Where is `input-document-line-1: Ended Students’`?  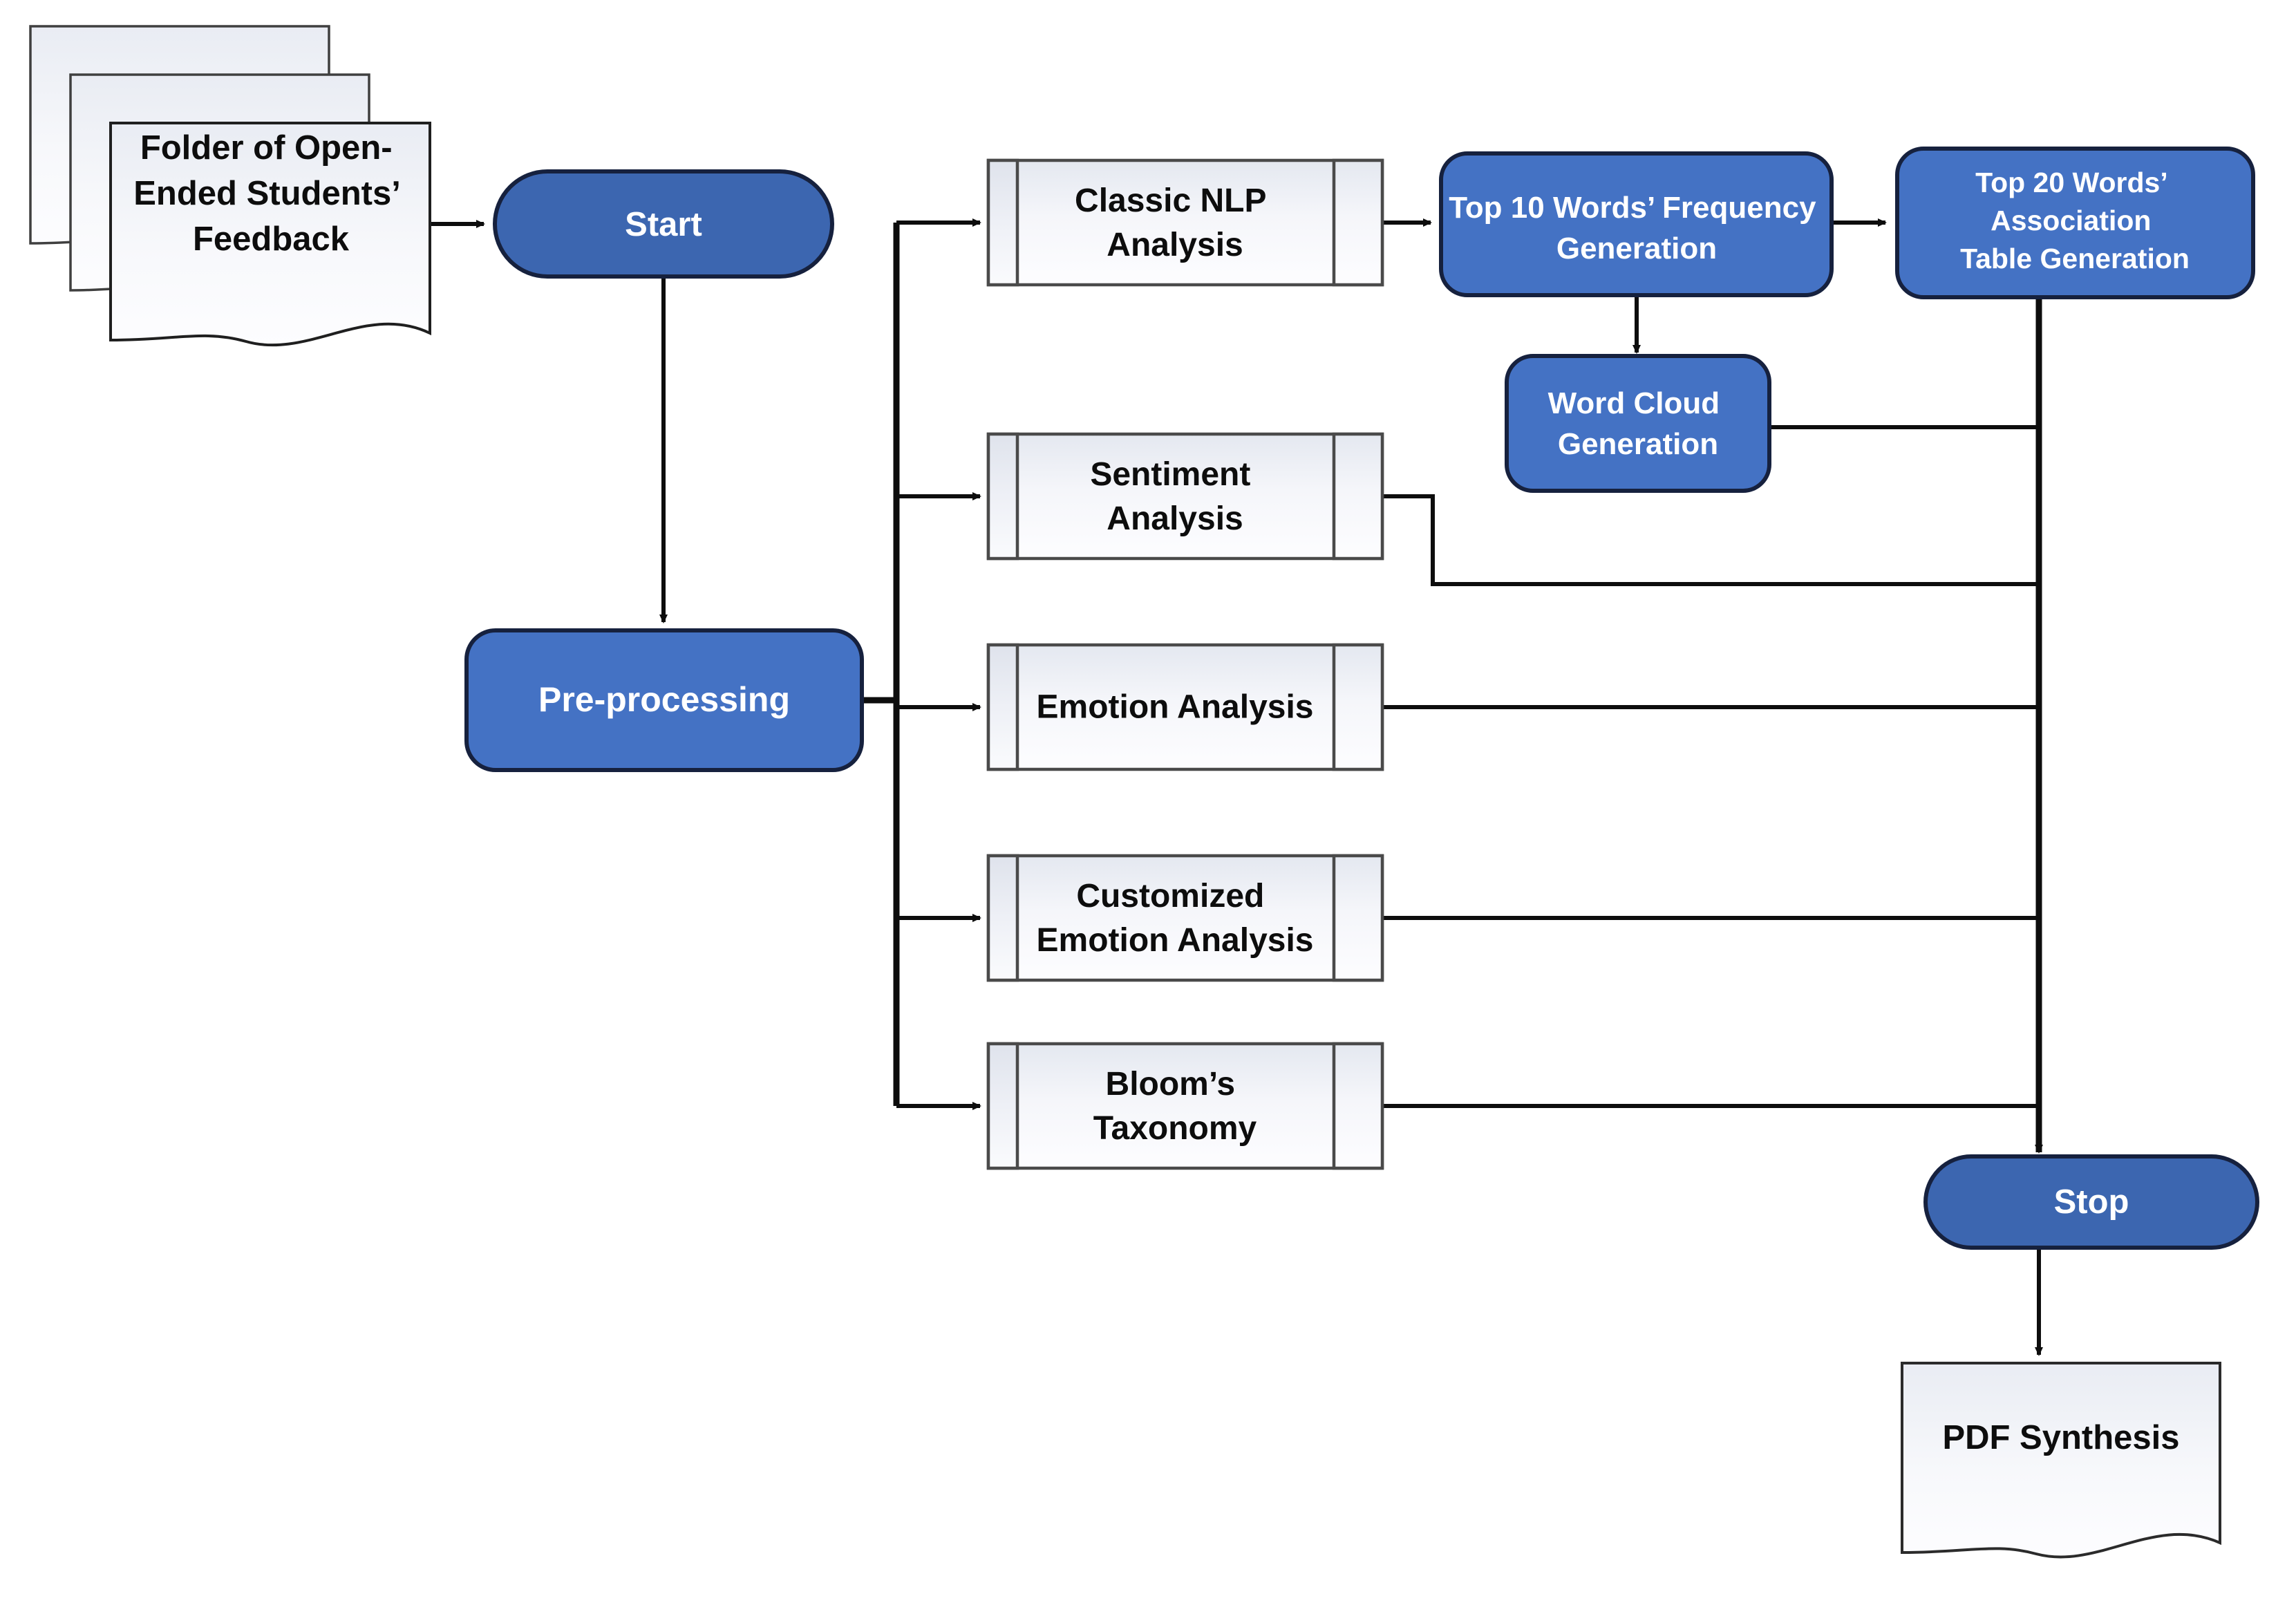
input-document-line-1: Ended Students’ is located at coordinates (266, 193).